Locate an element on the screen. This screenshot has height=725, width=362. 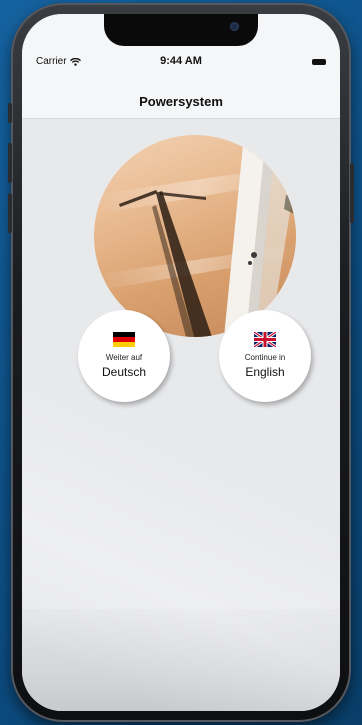
english-button-caption: Continue in is located at coordinates (265, 357).